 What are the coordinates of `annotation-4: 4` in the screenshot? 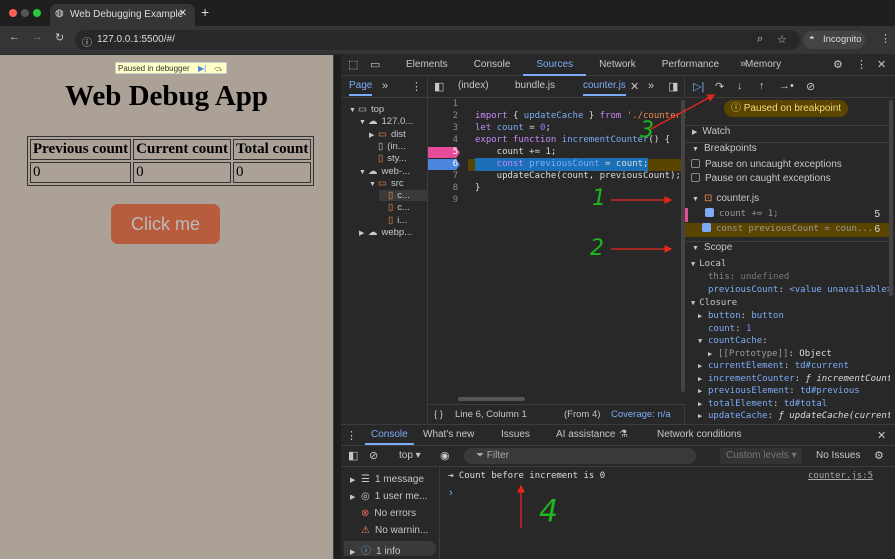 It's located at (549, 511).